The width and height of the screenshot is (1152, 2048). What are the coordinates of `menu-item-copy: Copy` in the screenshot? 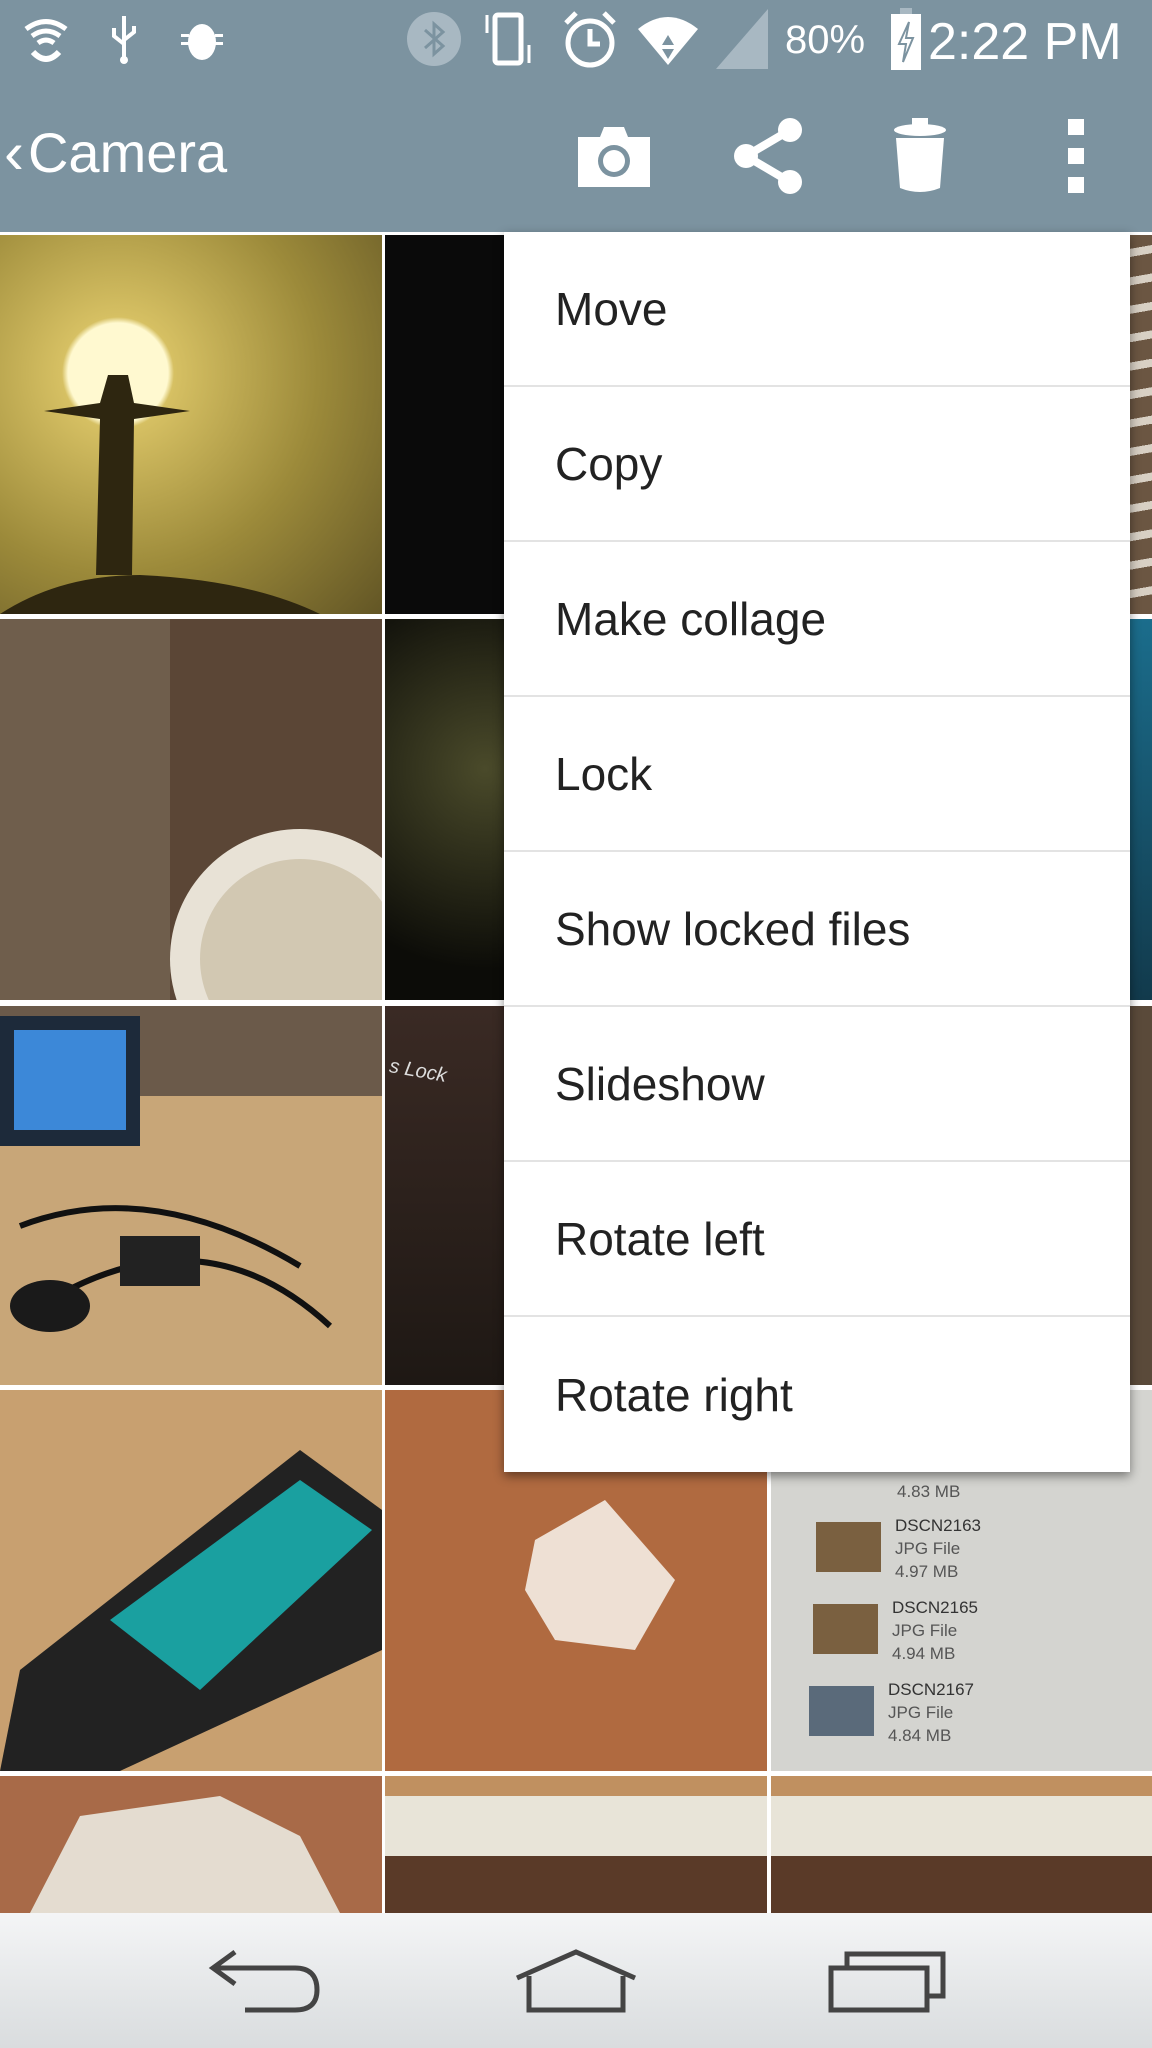 It's located at (817, 464).